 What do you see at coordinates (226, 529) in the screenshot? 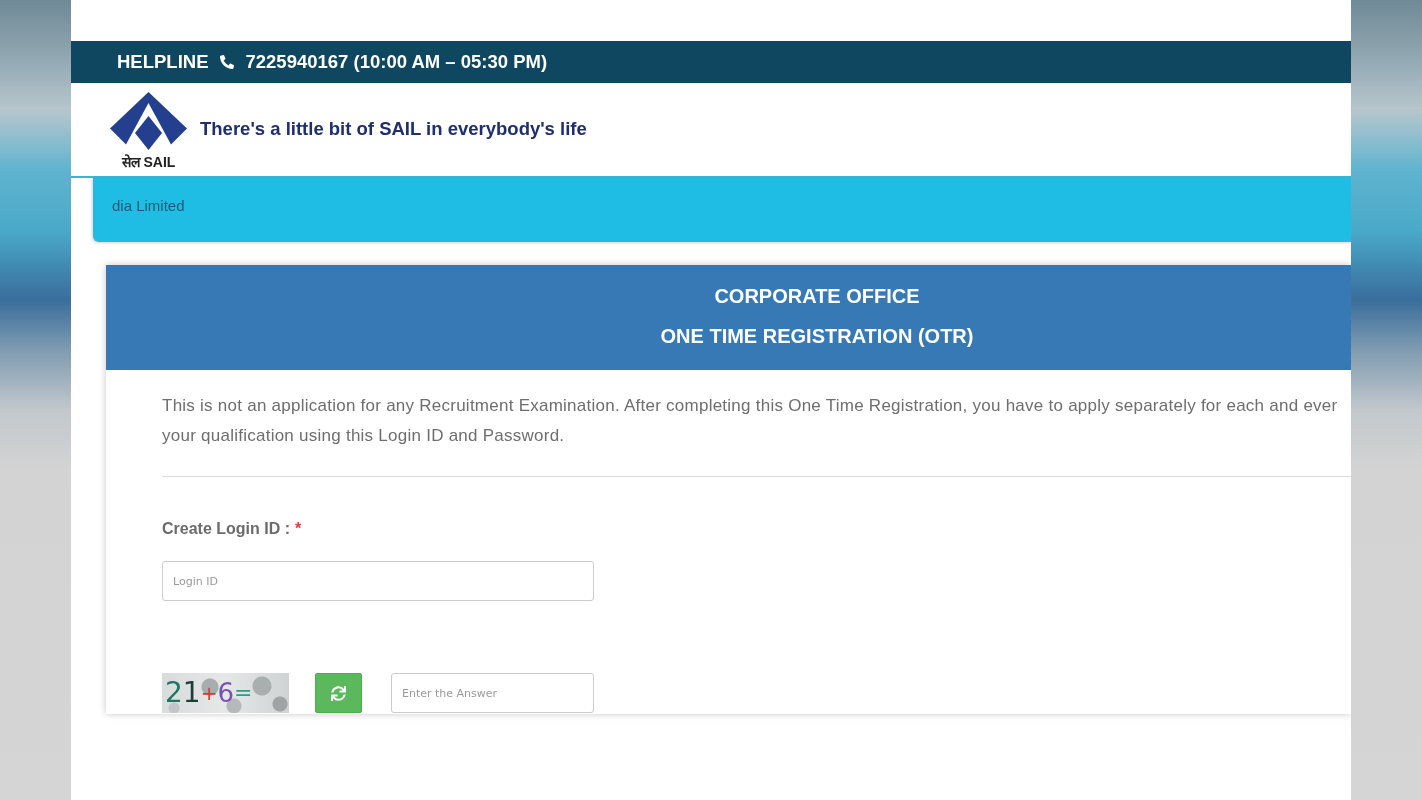
I see `field-label: Create Login ID :` at bounding box center [226, 529].